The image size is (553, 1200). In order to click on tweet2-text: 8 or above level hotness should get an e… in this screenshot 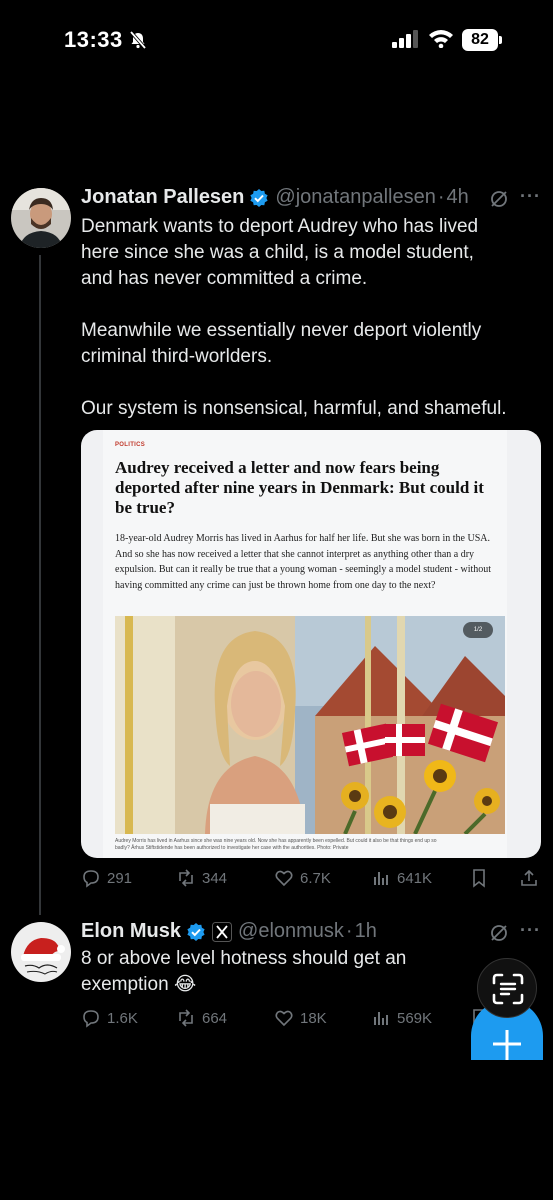, I will do `click(244, 971)`.